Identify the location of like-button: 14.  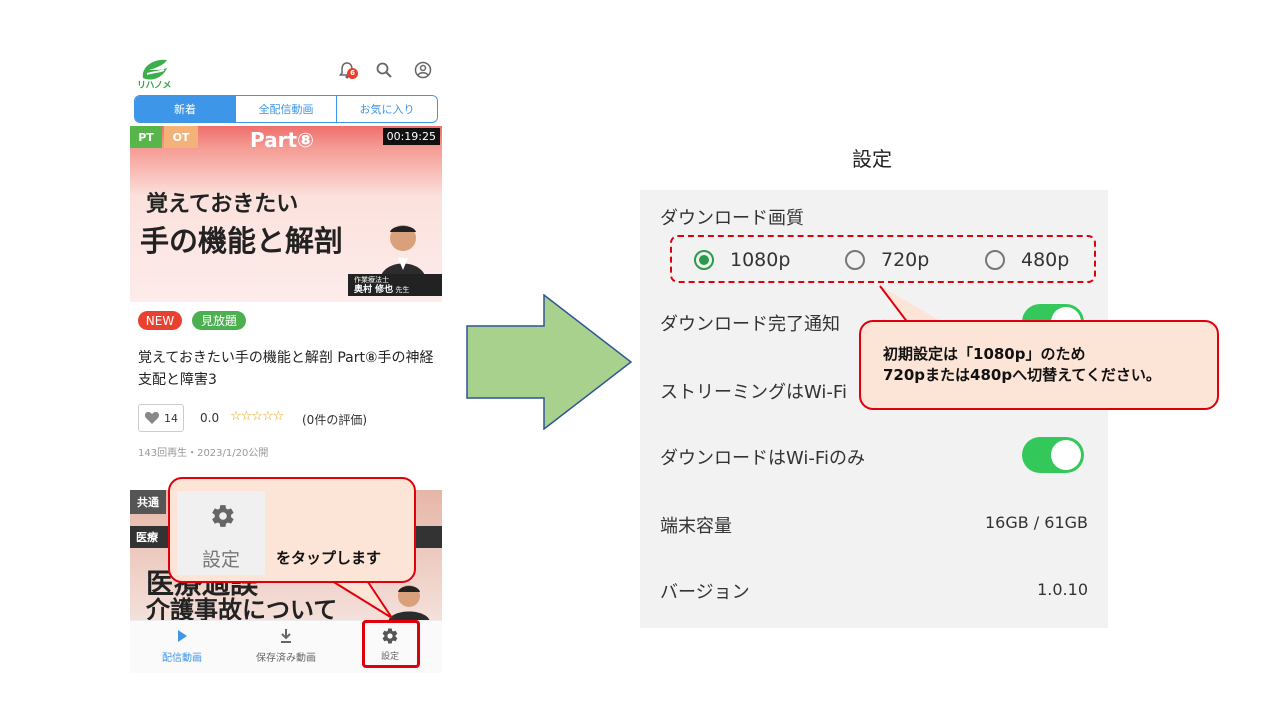
(161, 418).